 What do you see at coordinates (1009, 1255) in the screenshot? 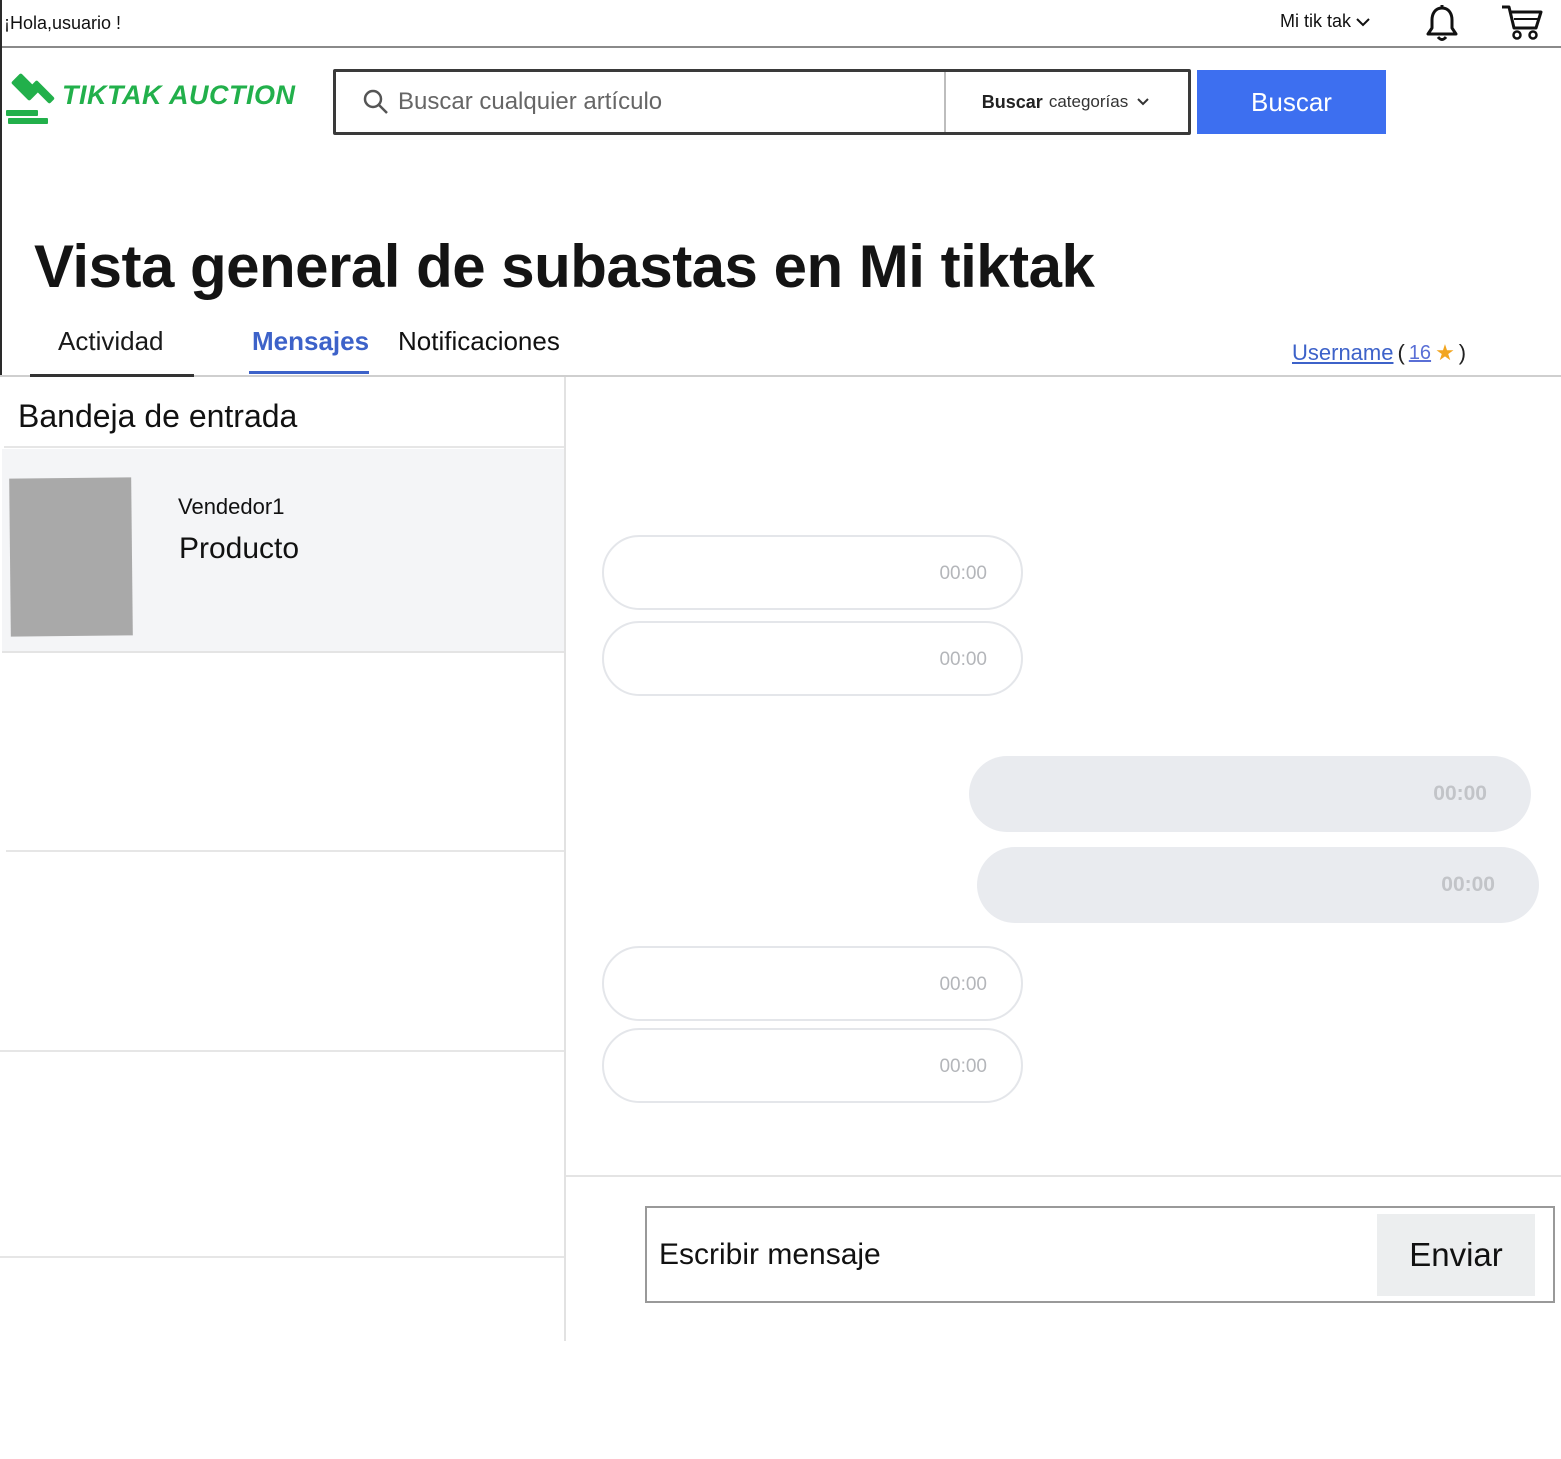
I see `message-input` at bounding box center [1009, 1255].